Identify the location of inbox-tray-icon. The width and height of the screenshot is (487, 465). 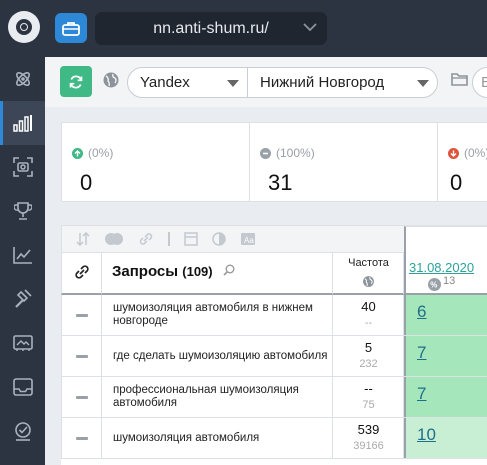
(22, 387).